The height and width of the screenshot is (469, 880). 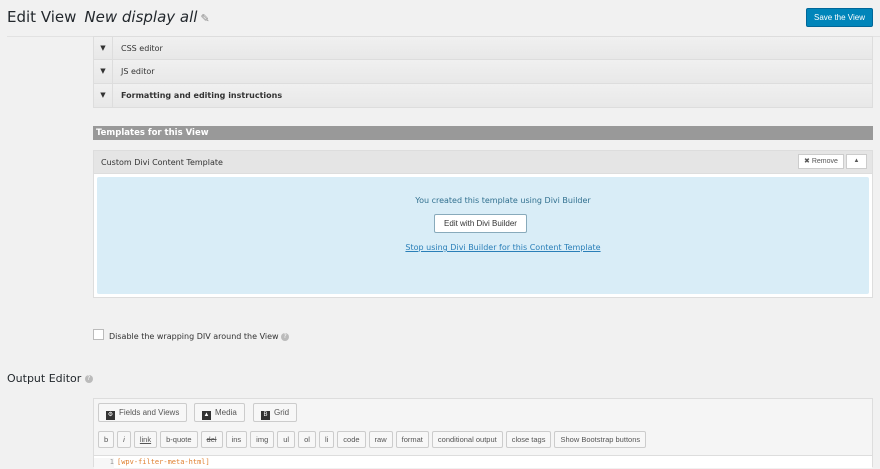 I want to click on title-text: Output Editor, so click(x=44, y=378).